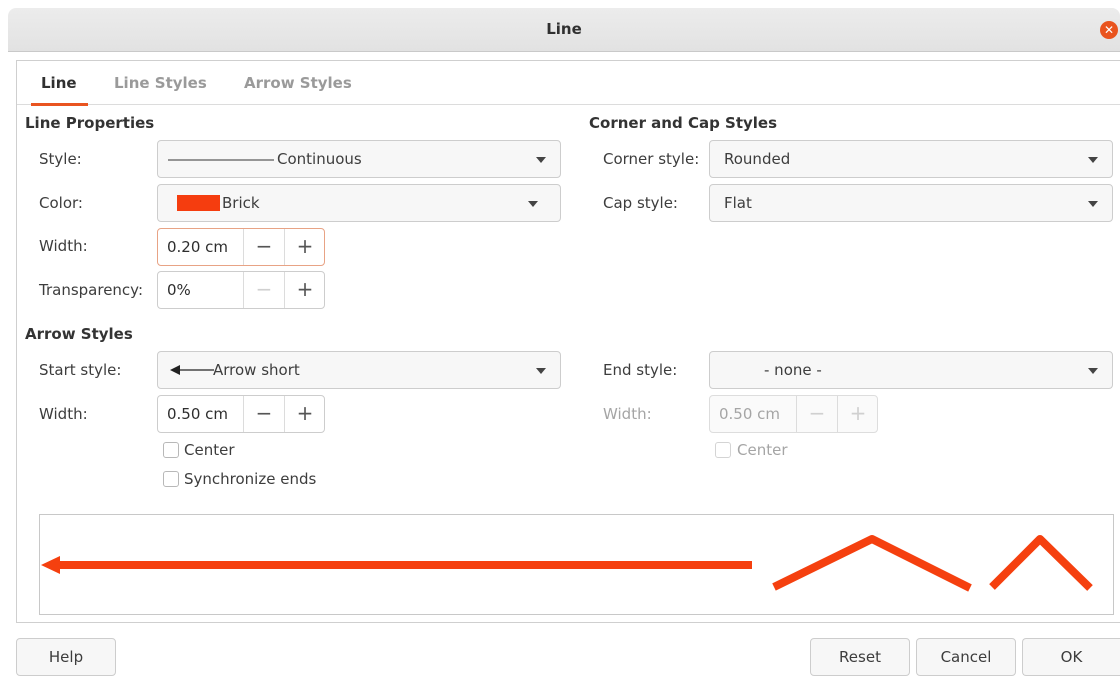 This screenshot has height=682, width=1120. Describe the element at coordinates (627, 414) in the screenshot. I see `end-width-label: Width:` at that location.